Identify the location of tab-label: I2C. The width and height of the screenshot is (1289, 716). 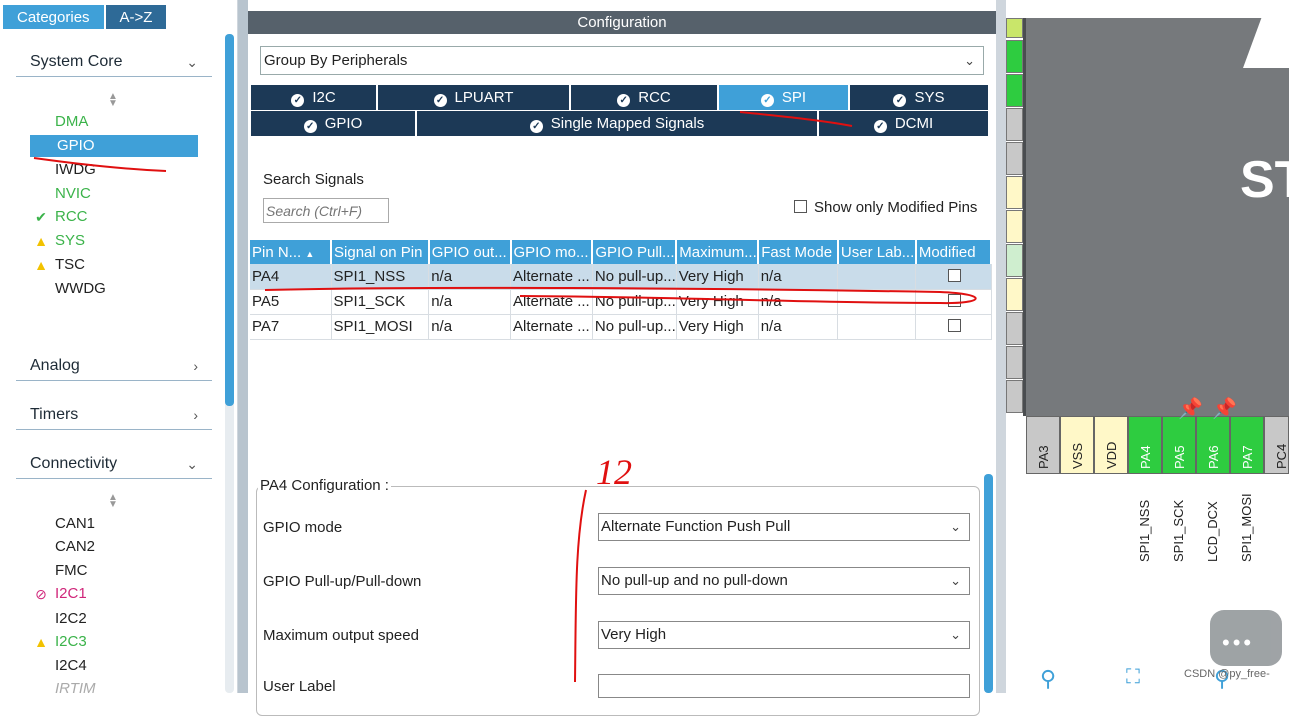
(324, 97).